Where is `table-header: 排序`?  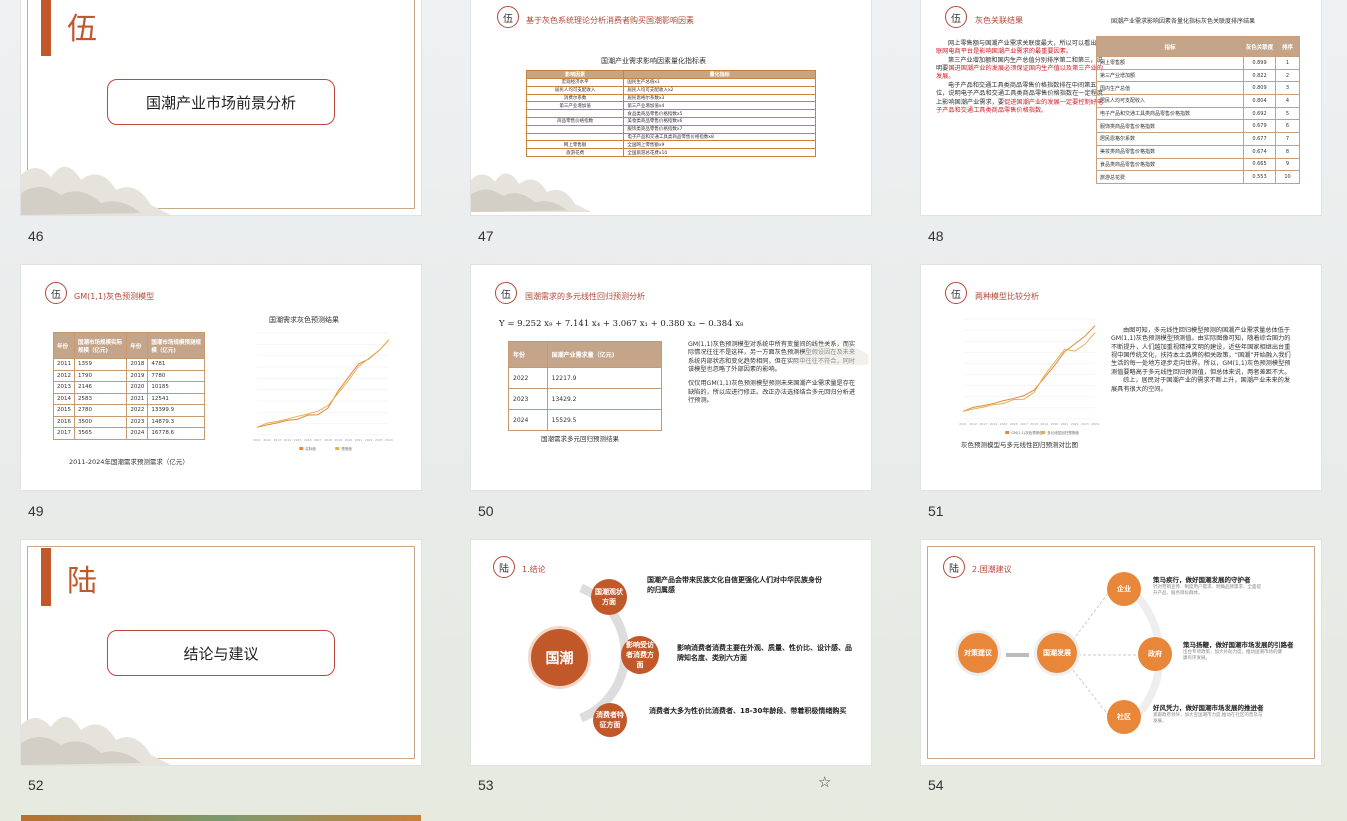 table-header: 排序 is located at coordinates (1287, 46).